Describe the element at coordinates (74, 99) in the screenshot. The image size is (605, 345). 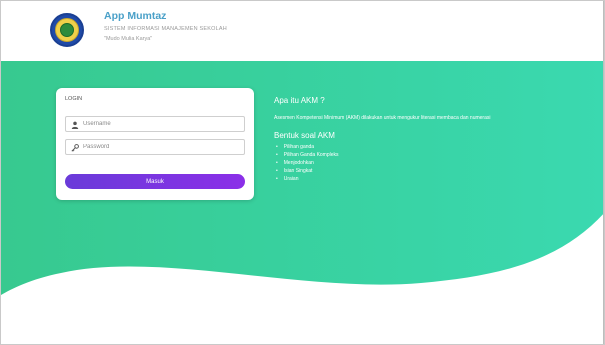
I see `login-label: LOGIN` at that location.